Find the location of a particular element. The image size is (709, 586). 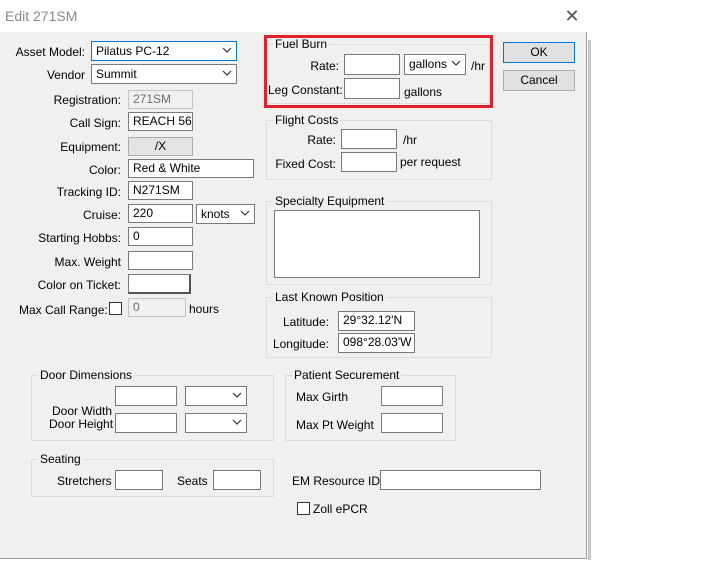

window-title: Edit 271SM is located at coordinates (41, 16).